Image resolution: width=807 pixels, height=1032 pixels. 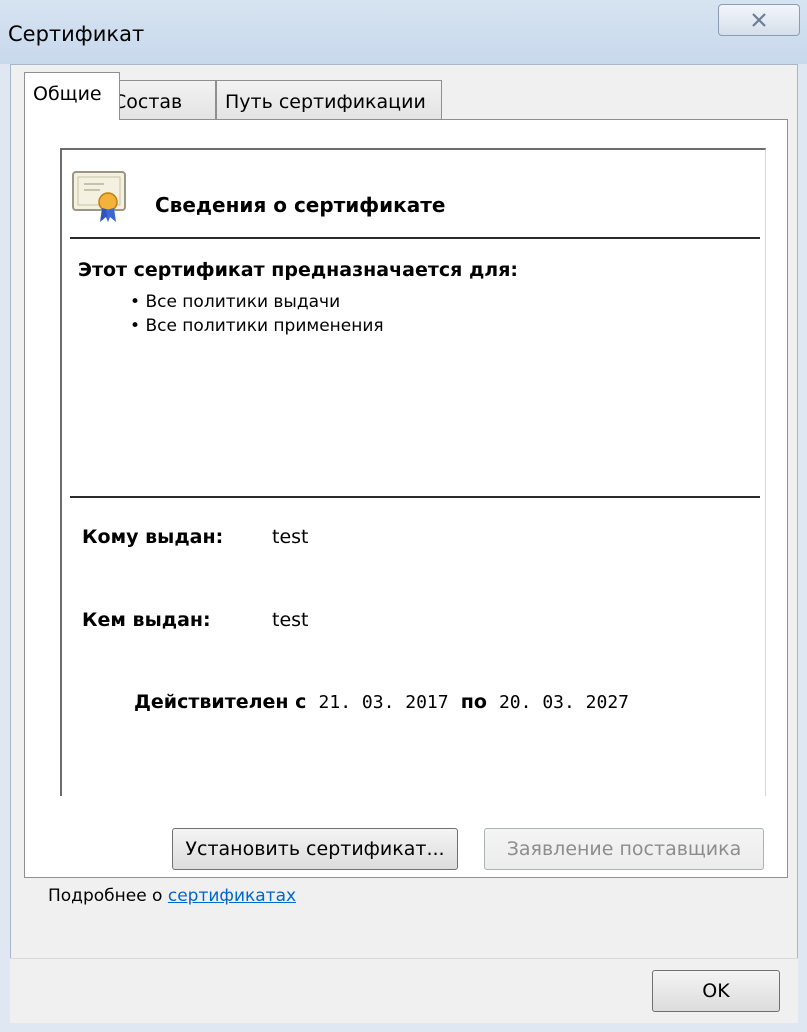 I want to click on purpose-list-item: • Все политики применения, so click(x=257, y=326).